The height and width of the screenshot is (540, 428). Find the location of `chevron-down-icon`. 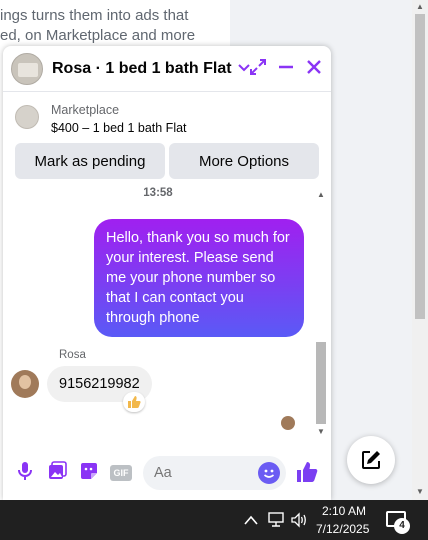

chevron-down-icon is located at coordinates (243, 69).